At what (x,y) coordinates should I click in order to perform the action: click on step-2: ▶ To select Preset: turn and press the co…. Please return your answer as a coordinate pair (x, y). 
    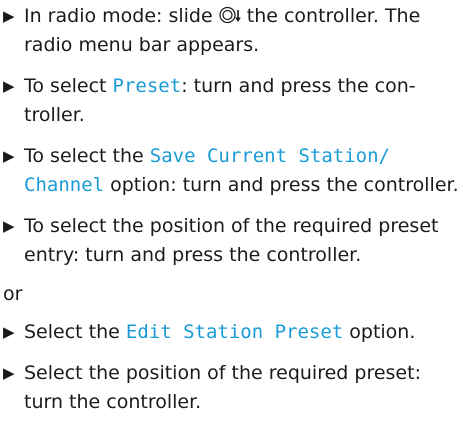
    Looking at the image, I should click on (231, 101).